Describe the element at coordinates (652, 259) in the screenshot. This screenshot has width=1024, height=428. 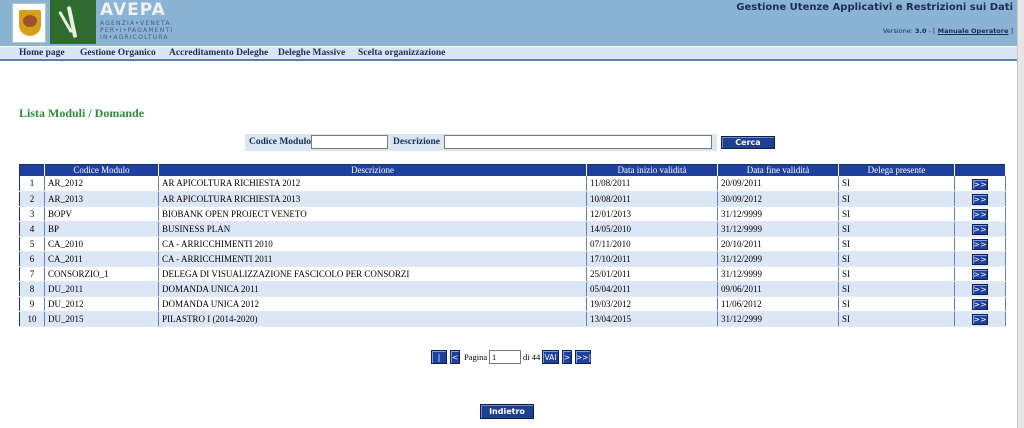
I see `row-start: 17/10/2011` at that location.